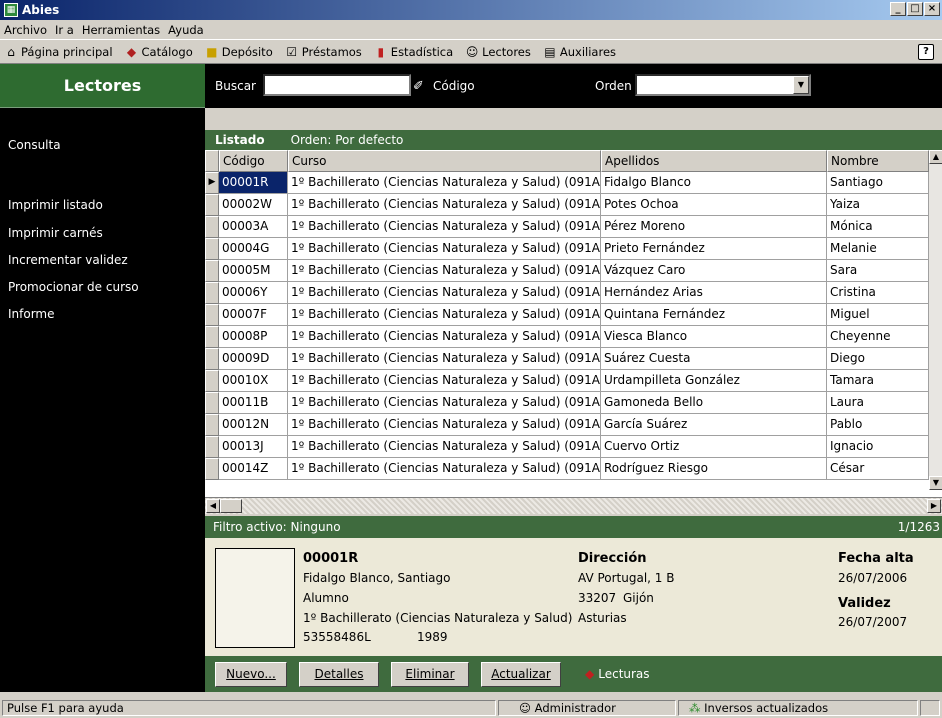 Image resolution: width=942 pixels, height=718 pixels. Describe the element at coordinates (323, 52) in the screenshot. I see `toolbar-prestamos: ☑ Préstamos` at that location.